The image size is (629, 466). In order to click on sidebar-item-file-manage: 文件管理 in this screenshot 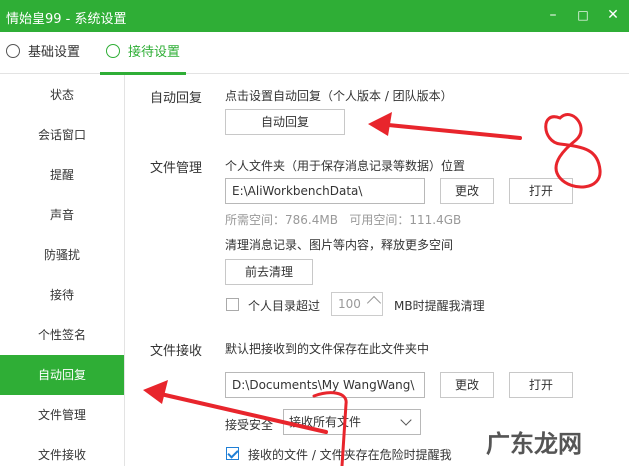, I will do `click(62, 415)`.